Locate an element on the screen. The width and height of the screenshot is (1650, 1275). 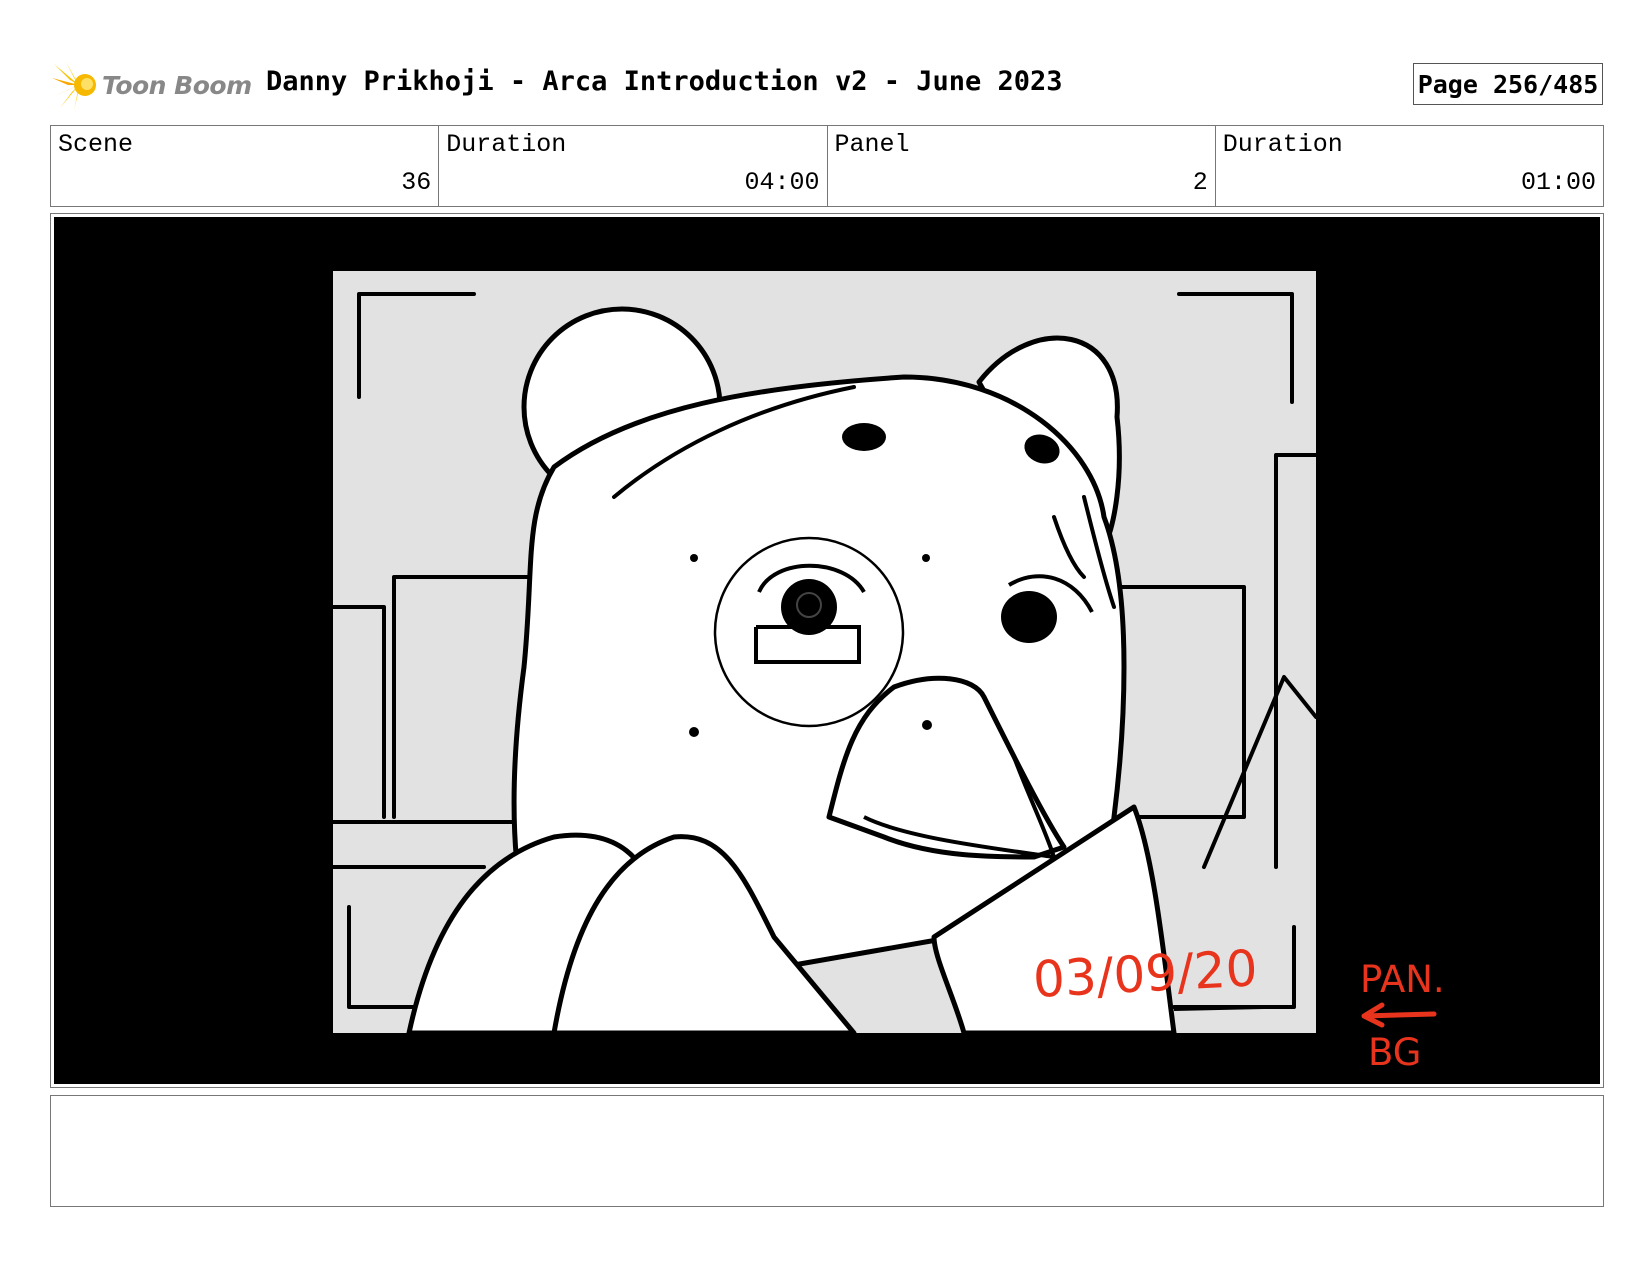
panel-value: 2 is located at coordinates (1200, 182).